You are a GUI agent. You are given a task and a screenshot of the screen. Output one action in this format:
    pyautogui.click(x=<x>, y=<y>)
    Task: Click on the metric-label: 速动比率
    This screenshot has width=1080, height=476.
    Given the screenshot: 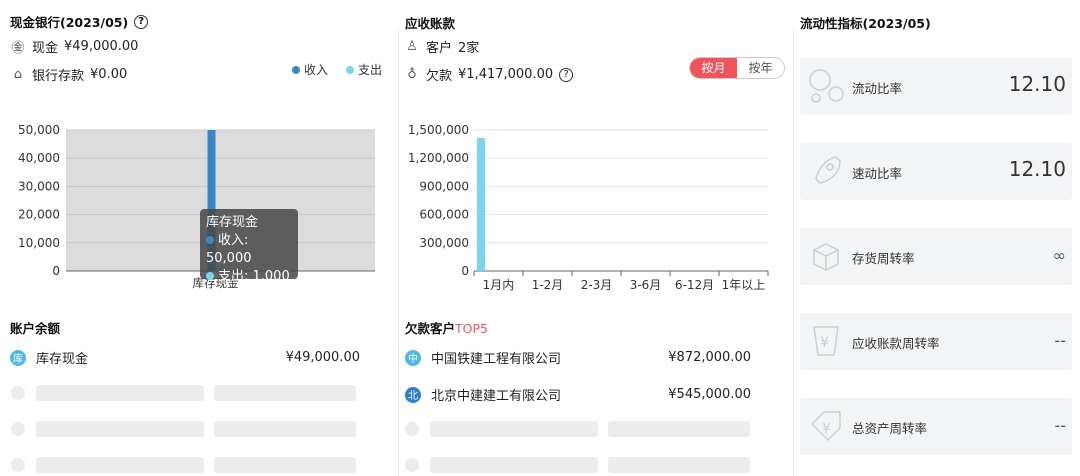 What is the action you would take?
    pyautogui.click(x=877, y=173)
    